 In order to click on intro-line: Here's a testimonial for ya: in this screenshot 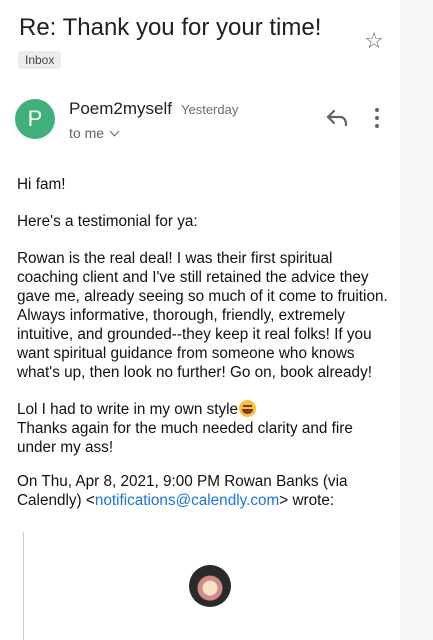, I will do `click(107, 221)`.